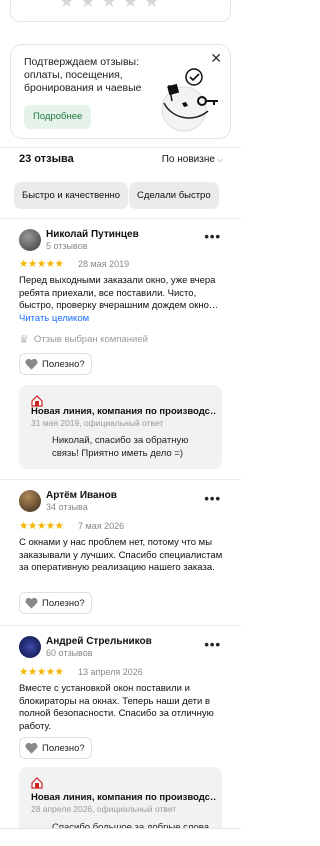 This screenshot has width=320, height=846. What do you see at coordinates (110, 672) in the screenshot?
I see `review-date: 13 апреля 2026` at bounding box center [110, 672].